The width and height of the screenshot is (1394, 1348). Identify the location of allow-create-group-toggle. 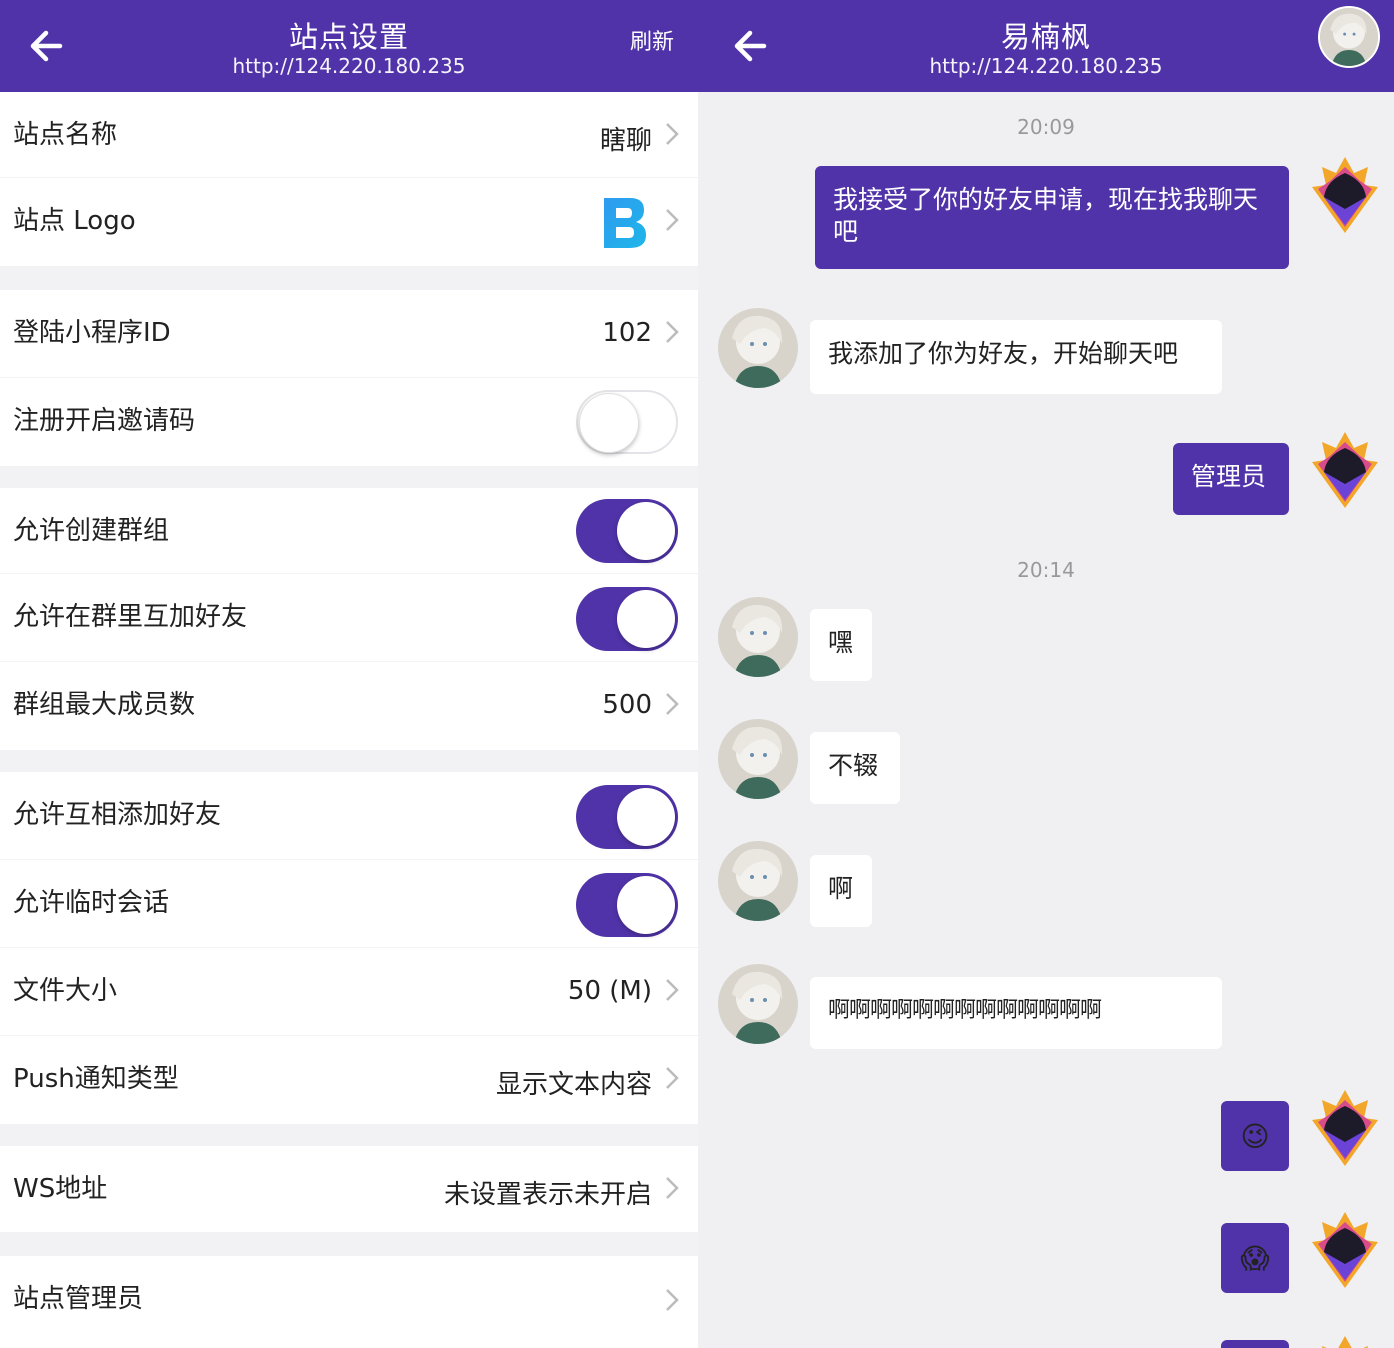
(627, 531).